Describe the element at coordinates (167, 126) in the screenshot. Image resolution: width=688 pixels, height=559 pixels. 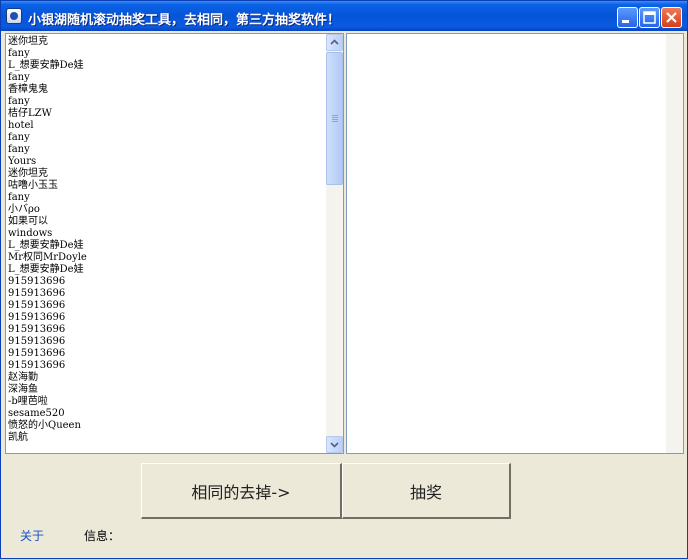
I see `list-item: hotel` at that location.